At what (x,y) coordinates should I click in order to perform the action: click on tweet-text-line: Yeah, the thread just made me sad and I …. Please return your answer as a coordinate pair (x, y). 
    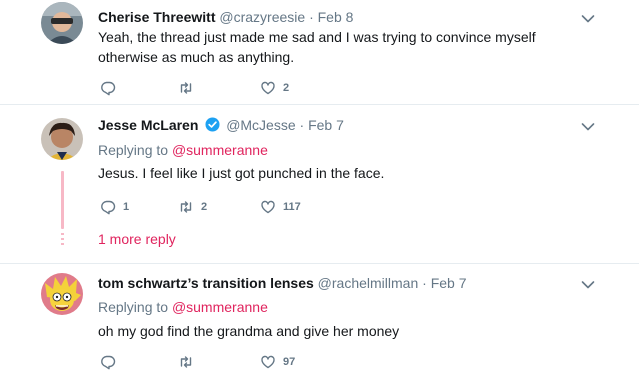
    Looking at the image, I should click on (317, 37).